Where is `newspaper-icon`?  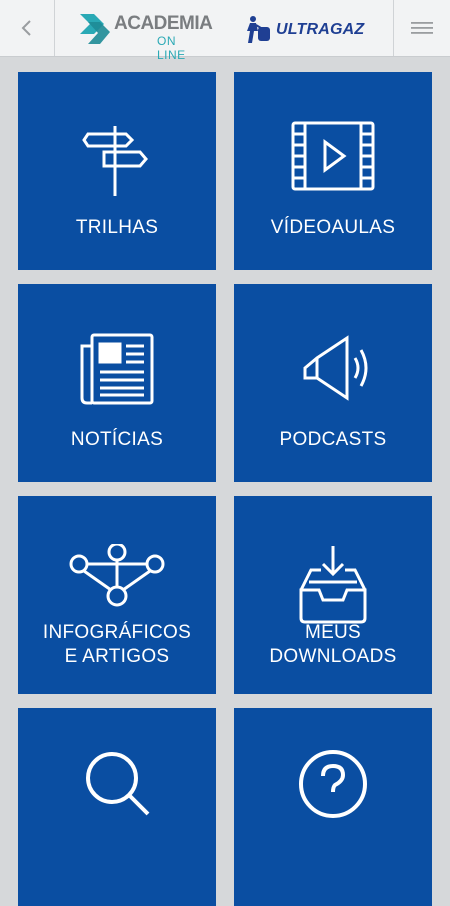 newspaper-icon is located at coordinates (117, 372).